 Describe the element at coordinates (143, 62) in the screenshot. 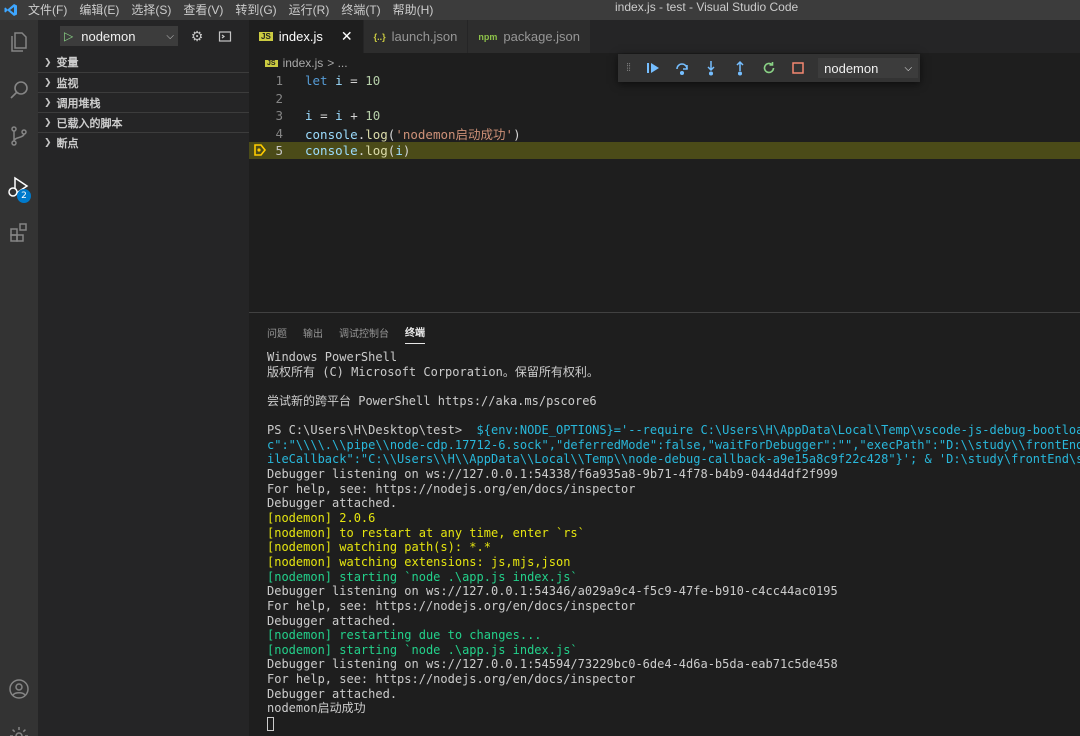

I see `sidebar-section: ❯ 变量` at that location.